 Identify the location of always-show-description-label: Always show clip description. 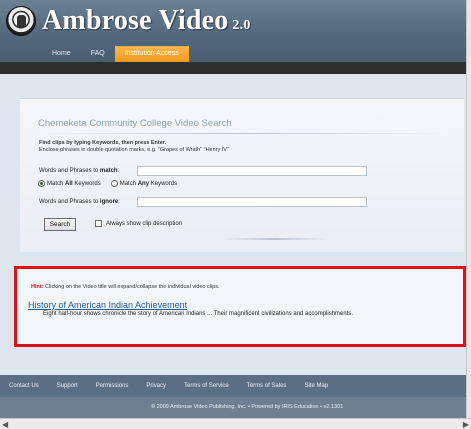
(144, 223).